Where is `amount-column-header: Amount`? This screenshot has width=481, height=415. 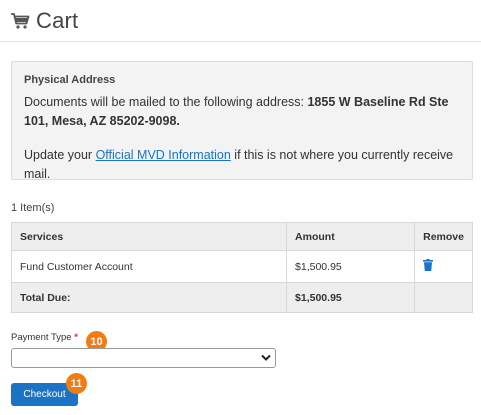 amount-column-header: Amount is located at coordinates (351, 236).